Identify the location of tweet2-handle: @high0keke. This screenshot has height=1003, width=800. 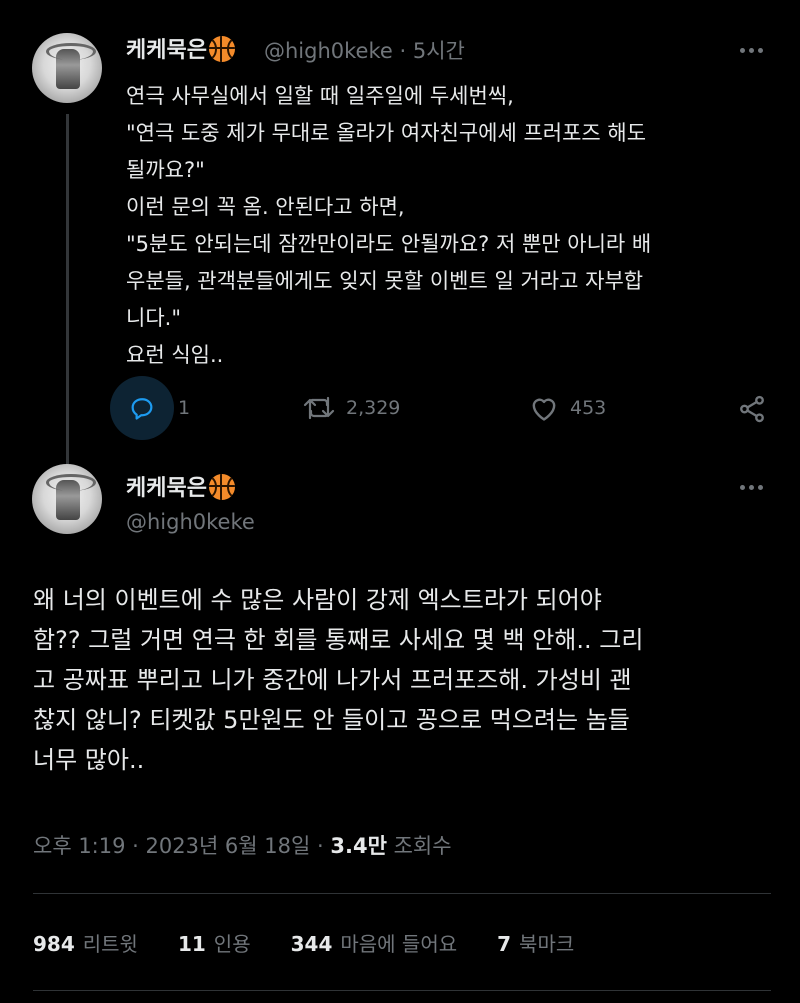
(190, 522).